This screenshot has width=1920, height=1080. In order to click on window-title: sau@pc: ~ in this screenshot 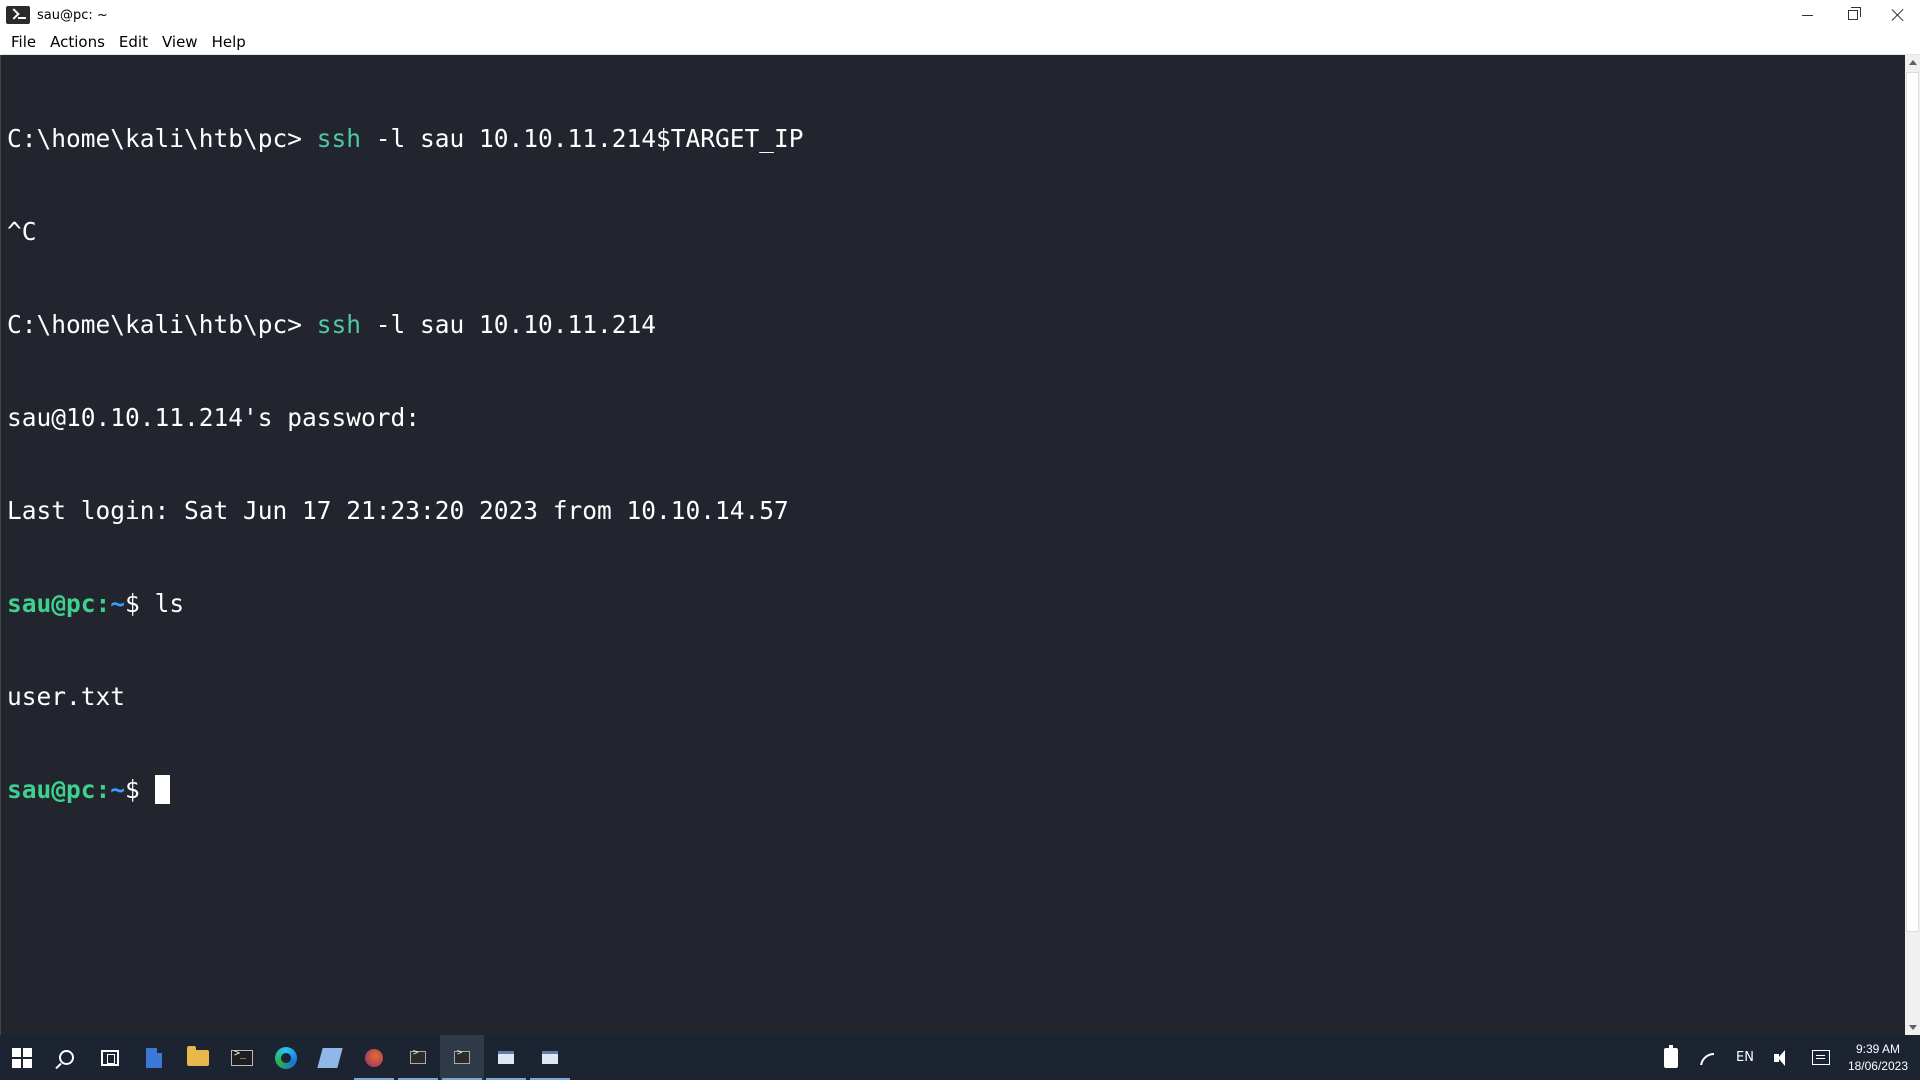, I will do `click(72, 15)`.